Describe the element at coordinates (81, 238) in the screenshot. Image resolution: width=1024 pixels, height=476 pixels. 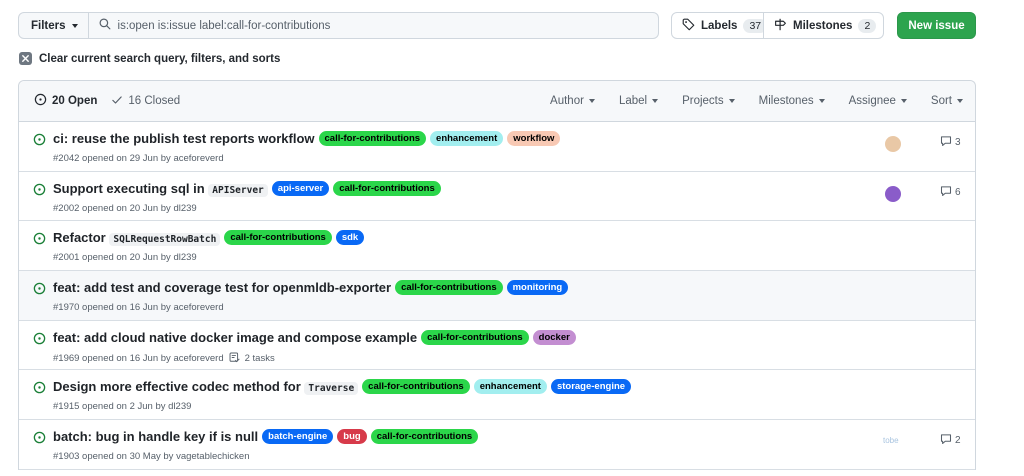
I see `issue-title-text: Refactor` at that location.